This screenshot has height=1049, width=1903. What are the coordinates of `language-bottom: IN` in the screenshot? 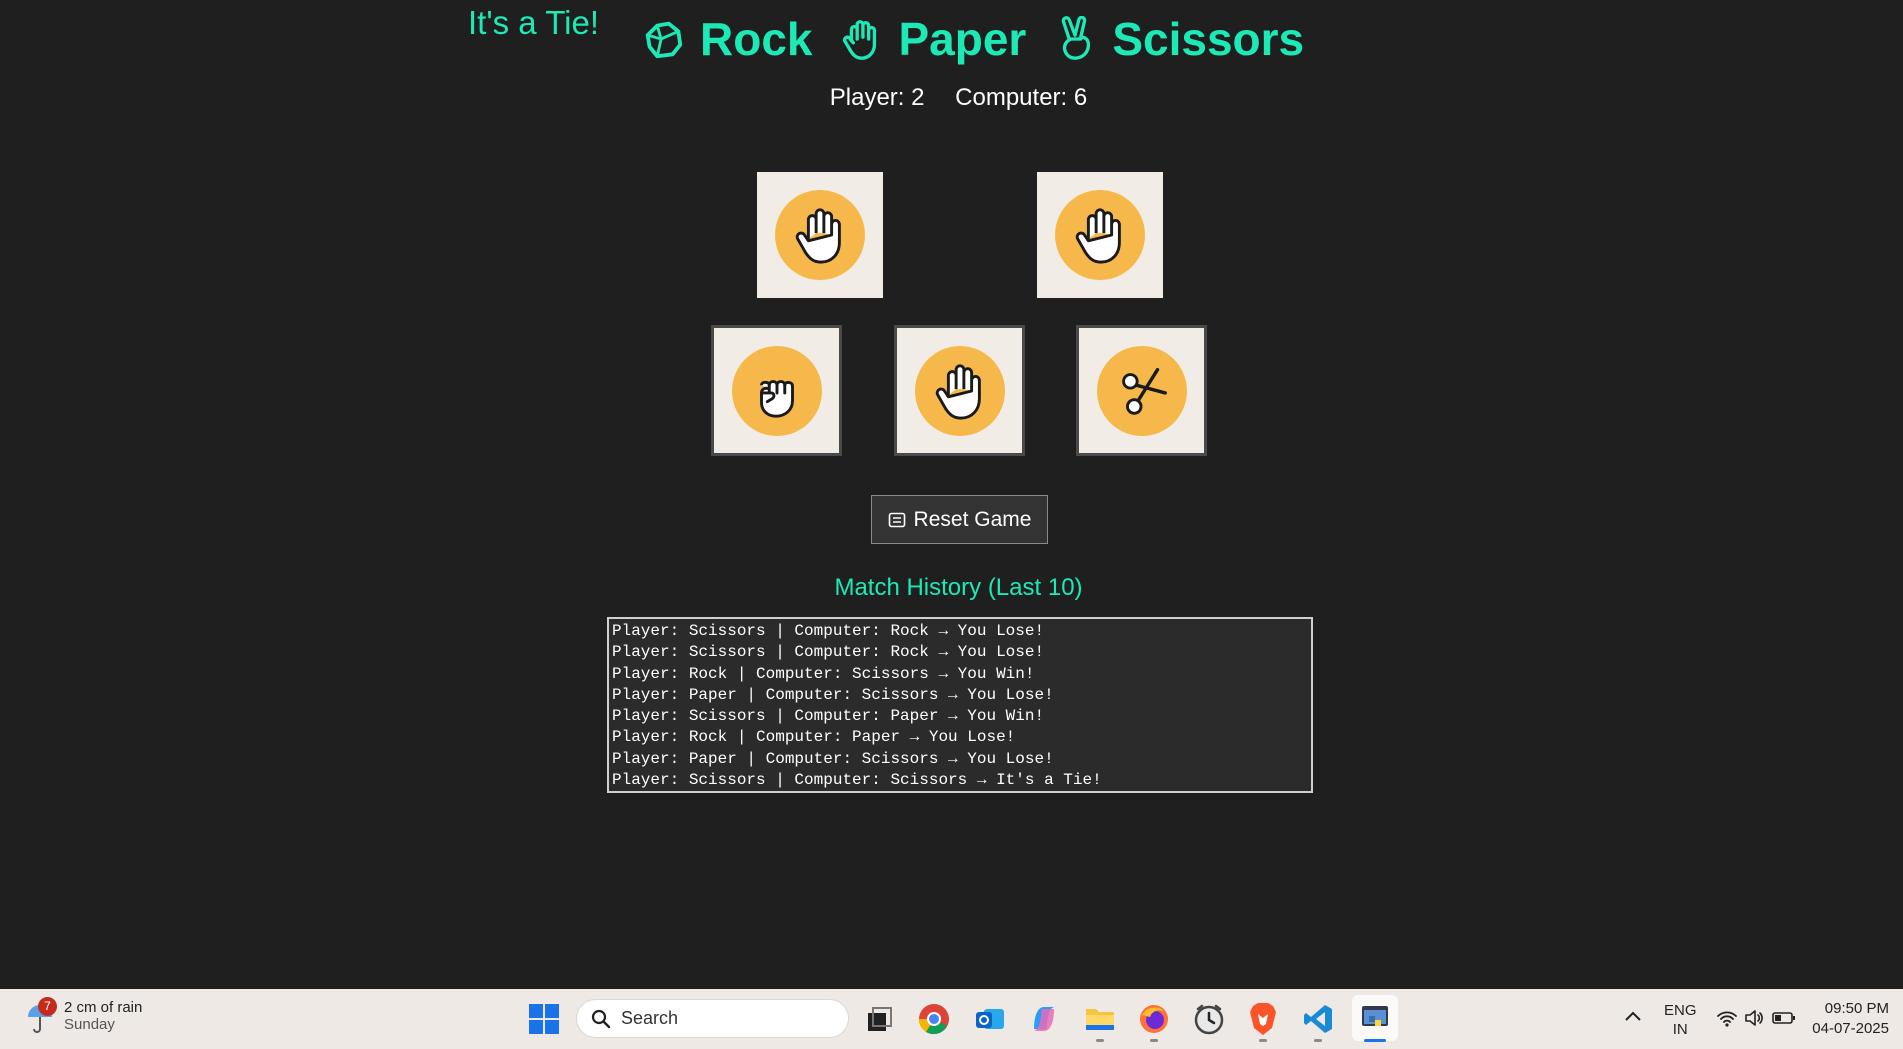 It's located at (1680, 1029).